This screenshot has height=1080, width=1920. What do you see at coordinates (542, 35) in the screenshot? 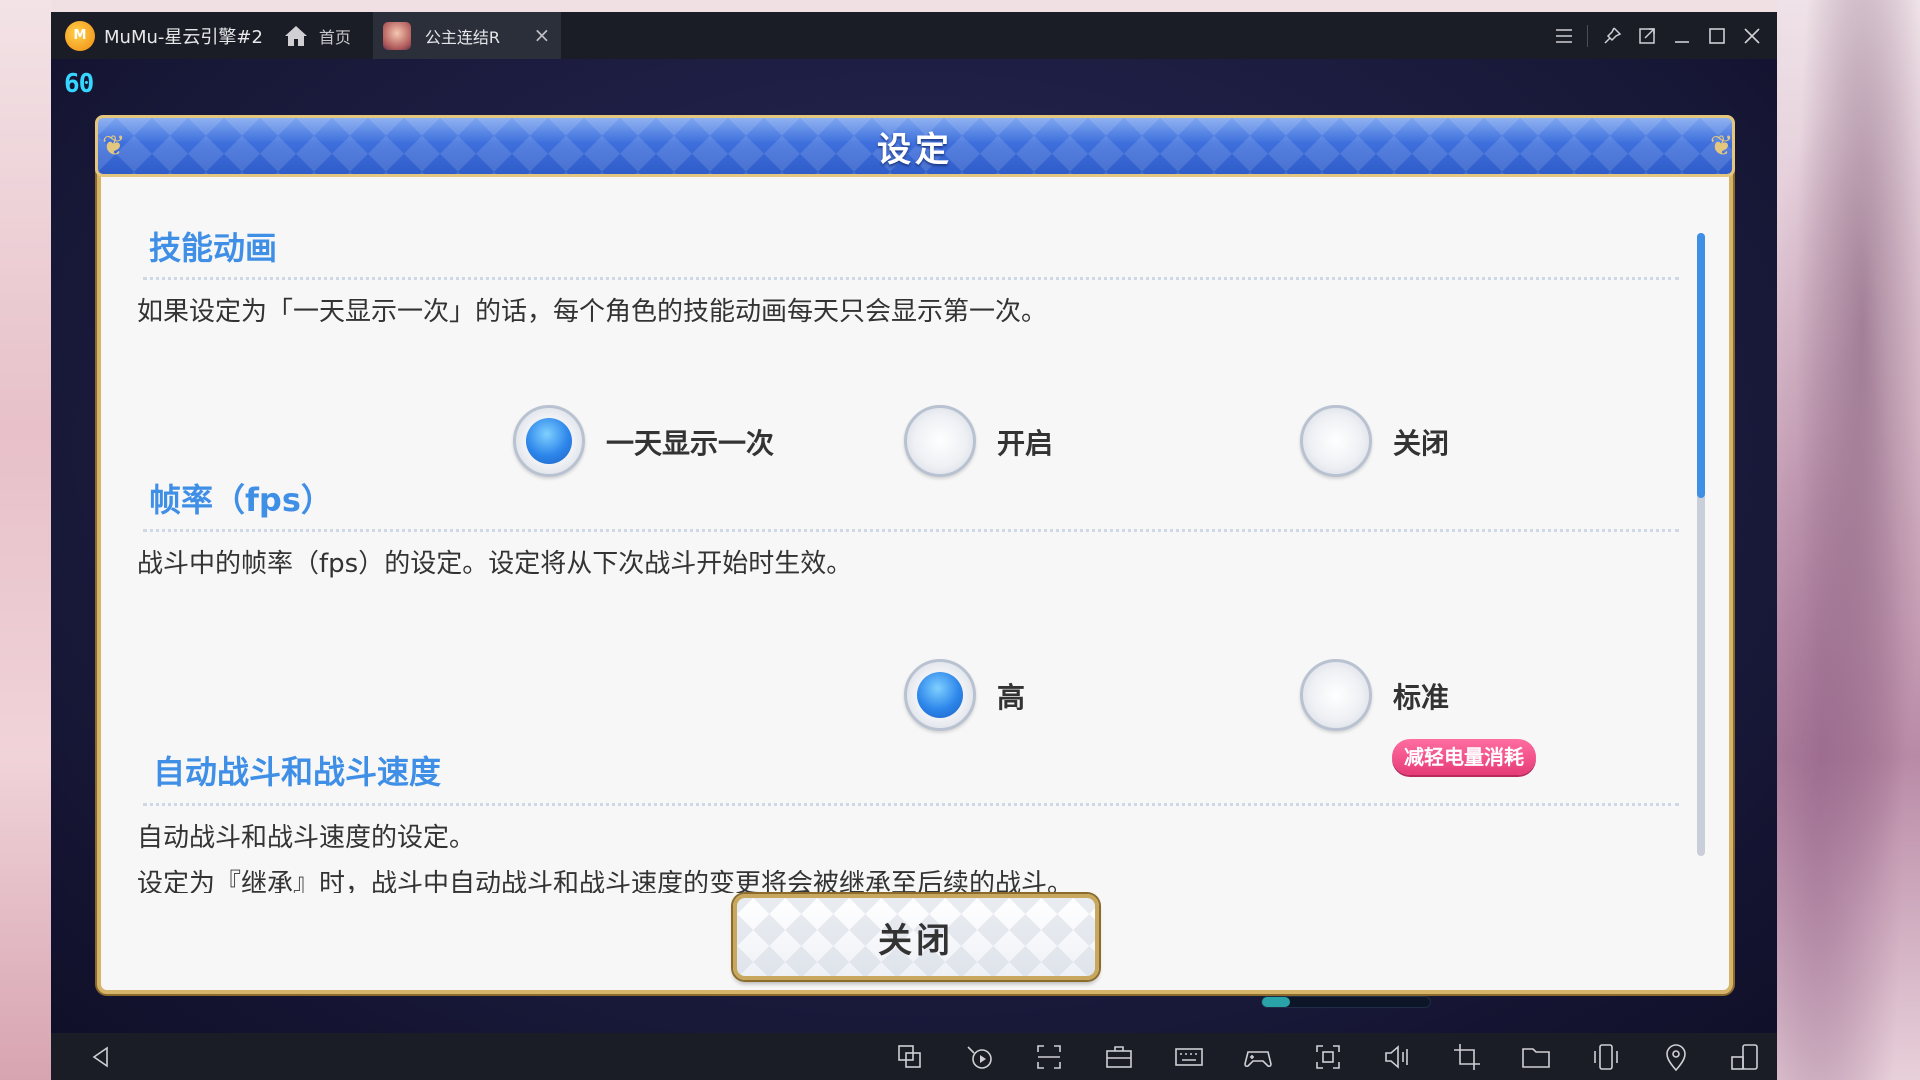
I see `tab-close-icon: ×` at bounding box center [542, 35].